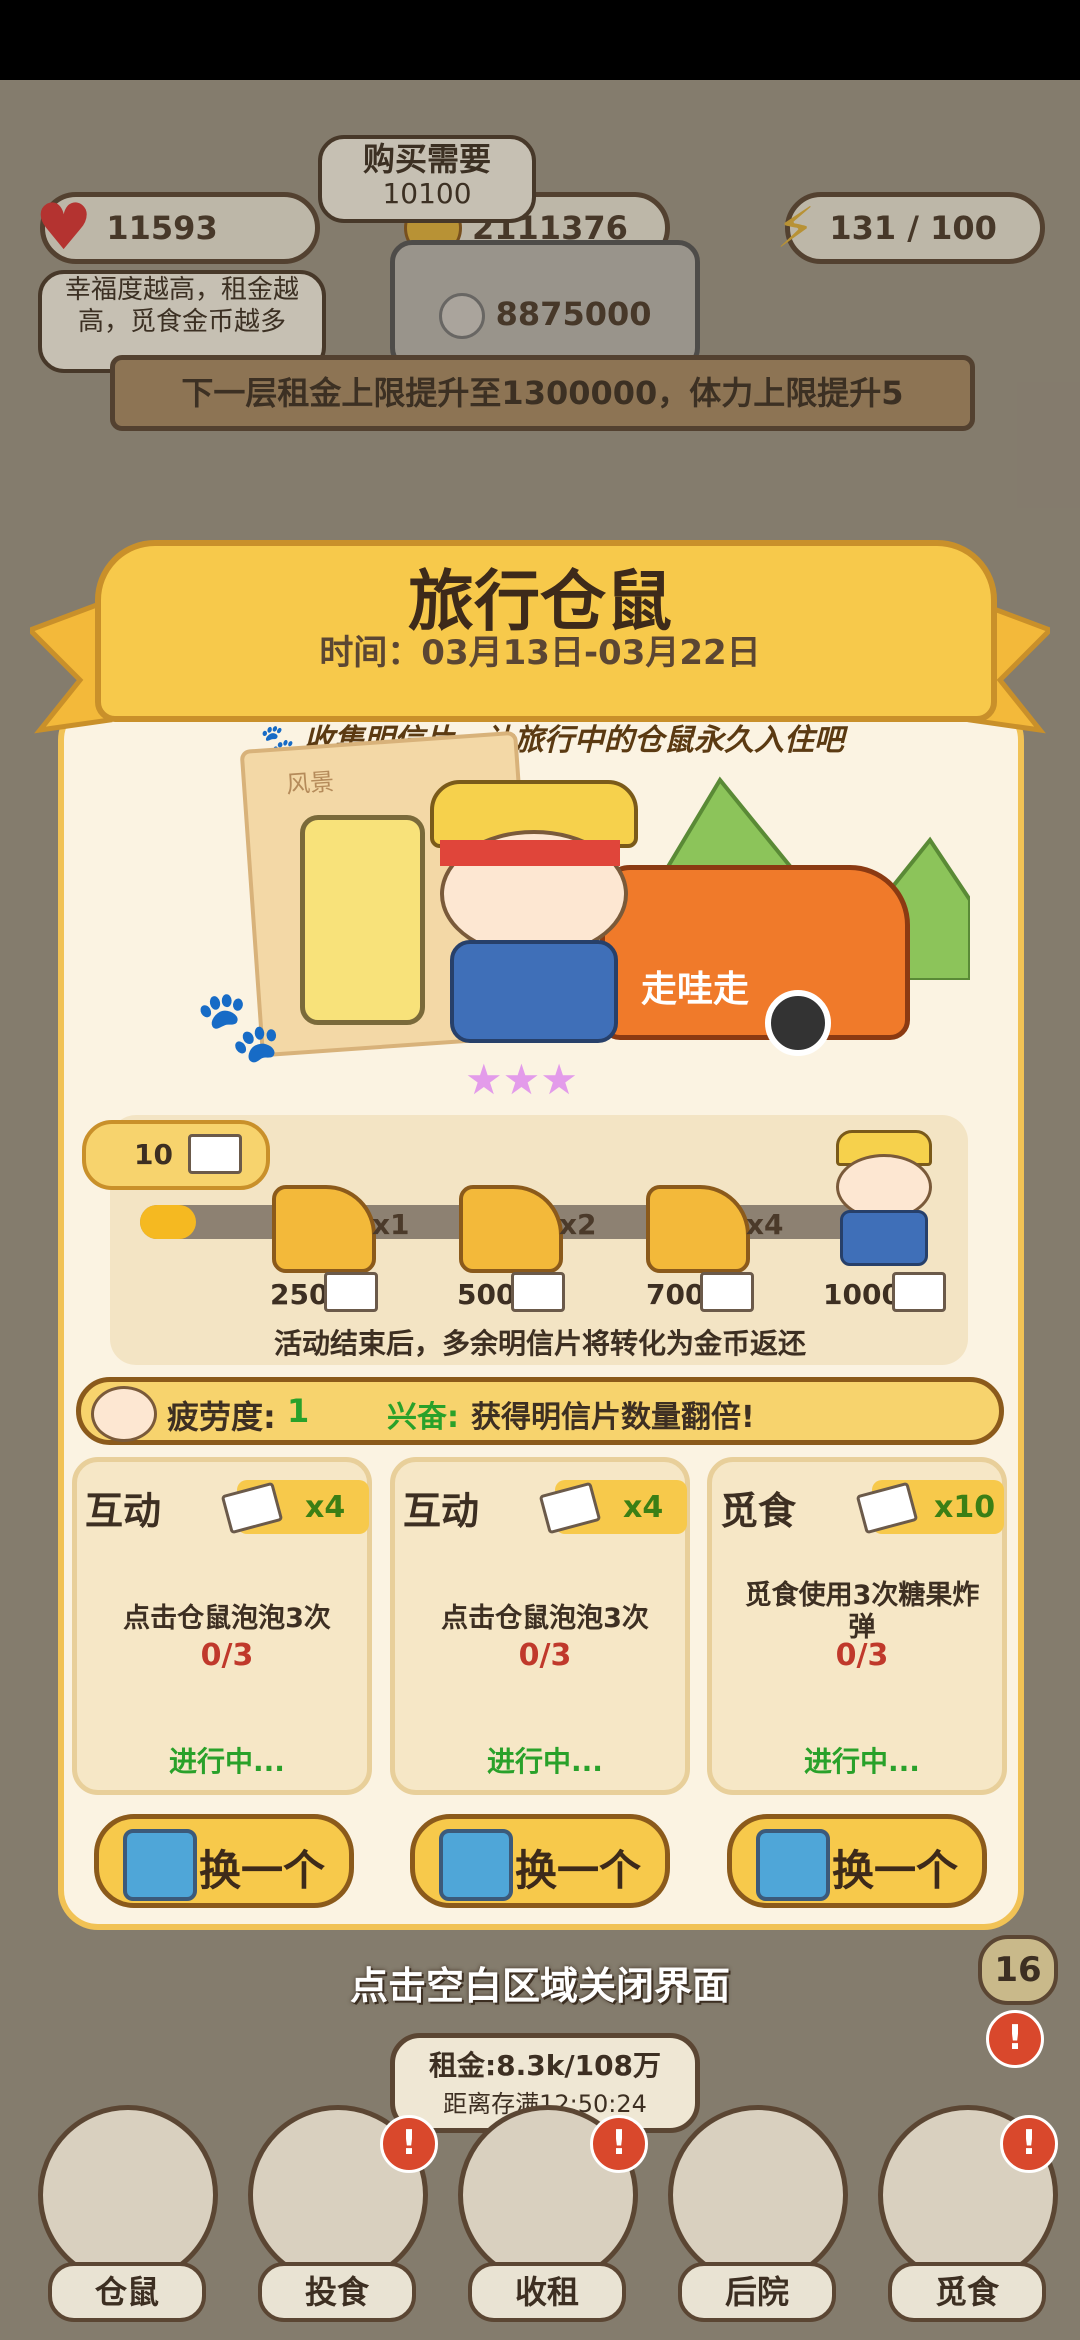 The height and width of the screenshot is (2340, 1080). I want to click on paw-icon: 🐾, so click(239, 1026).